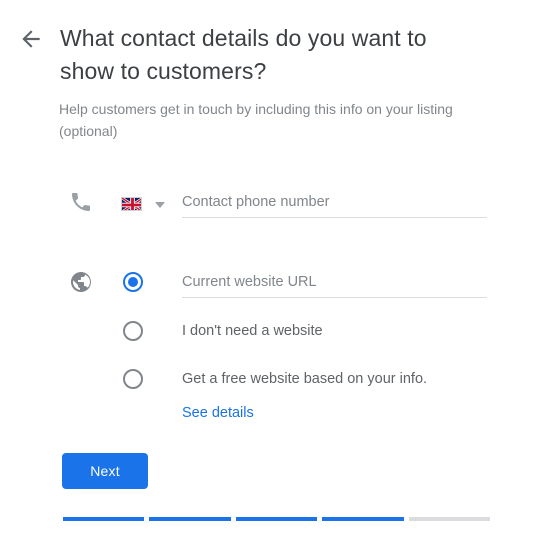 This screenshot has height=556, width=537. What do you see at coordinates (133, 331) in the screenshot?
I see `radio-no-website` at bounding box center [133, 331].